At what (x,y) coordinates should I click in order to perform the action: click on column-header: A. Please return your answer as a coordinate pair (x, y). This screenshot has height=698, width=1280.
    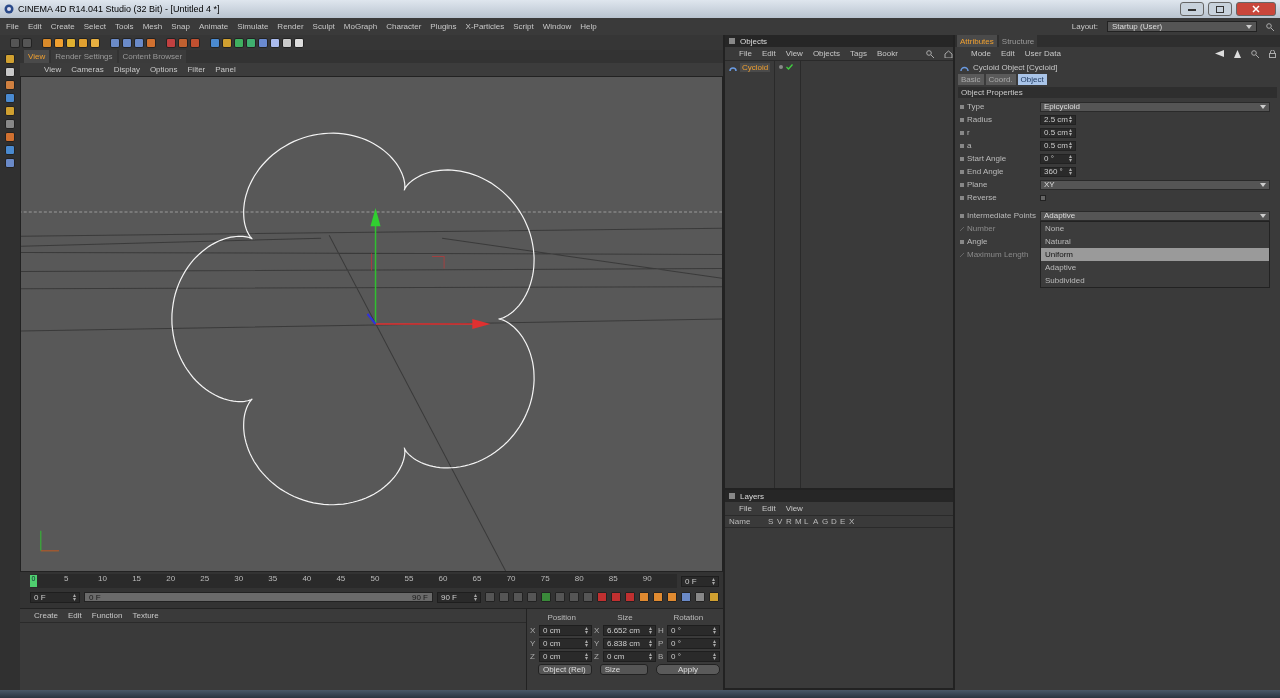
    Looking at the image, I should click on (816, 521).